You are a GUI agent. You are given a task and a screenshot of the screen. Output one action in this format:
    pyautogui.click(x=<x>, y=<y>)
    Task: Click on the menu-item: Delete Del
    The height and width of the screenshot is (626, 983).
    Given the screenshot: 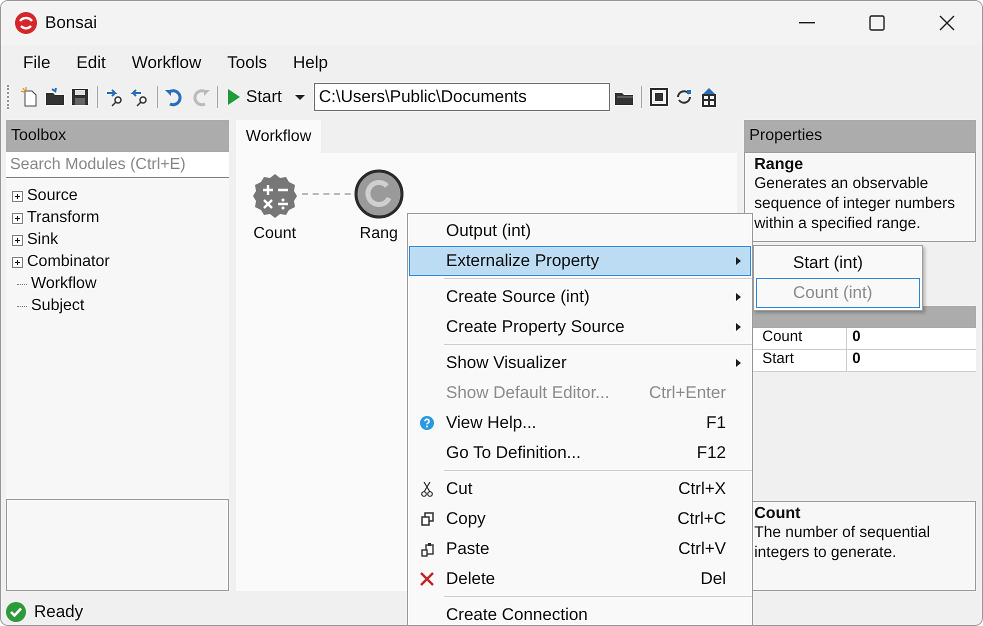 What is the action you would take?
    pyautogui.click(x=580, y=579)
    